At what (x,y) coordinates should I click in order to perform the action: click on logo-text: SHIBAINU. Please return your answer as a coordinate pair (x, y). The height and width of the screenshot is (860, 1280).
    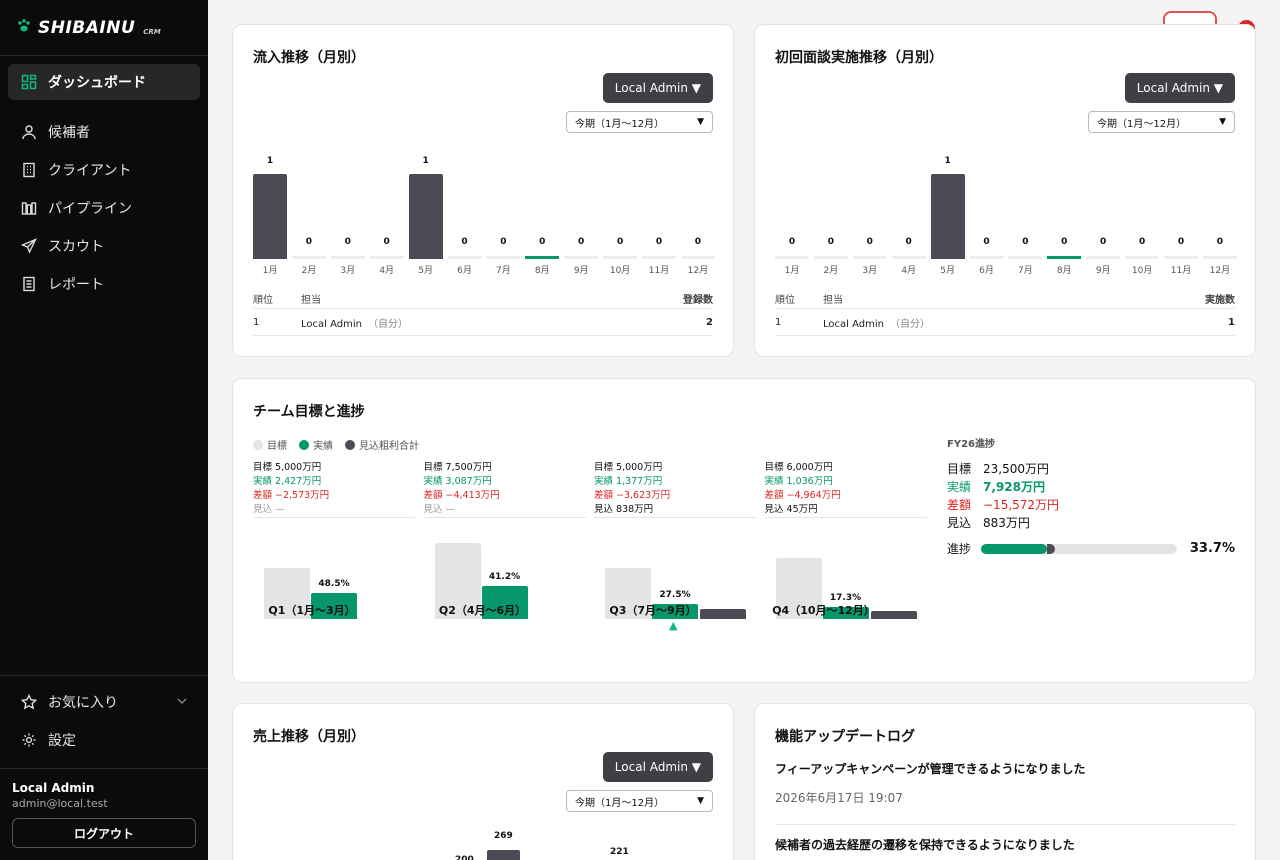
    Looking at the image, I should click on (87, 27).